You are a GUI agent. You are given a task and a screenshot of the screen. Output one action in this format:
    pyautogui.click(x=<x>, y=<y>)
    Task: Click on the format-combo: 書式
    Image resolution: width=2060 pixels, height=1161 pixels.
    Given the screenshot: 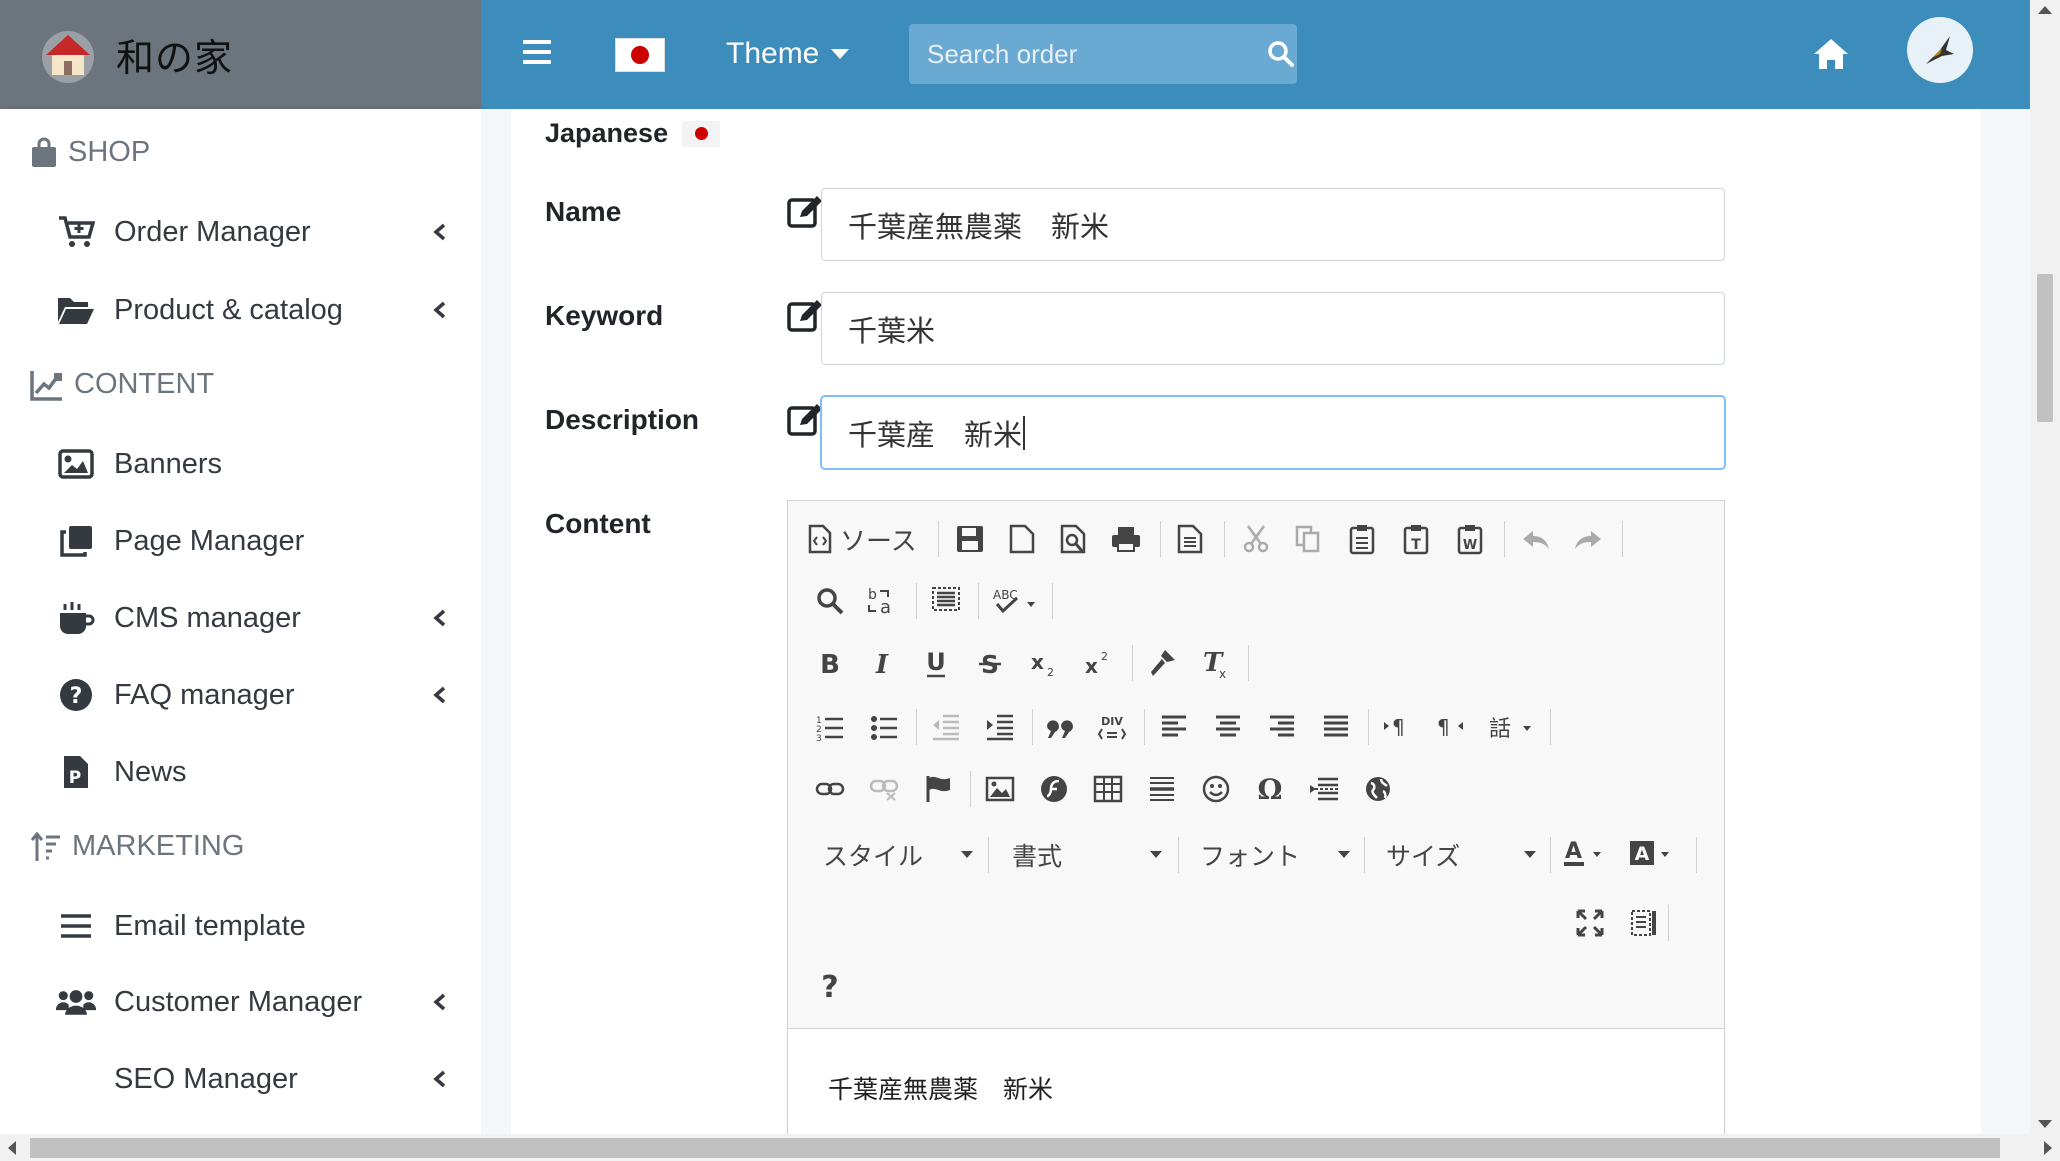 What is the action you would take?
    pyautogui.click(x=1087, y=855)
    